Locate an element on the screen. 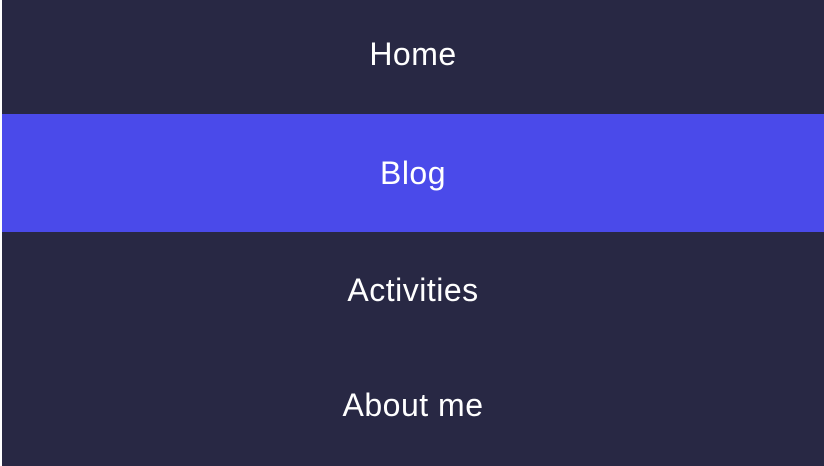  nav-item-label: About me is located at coordinates (413, 404).